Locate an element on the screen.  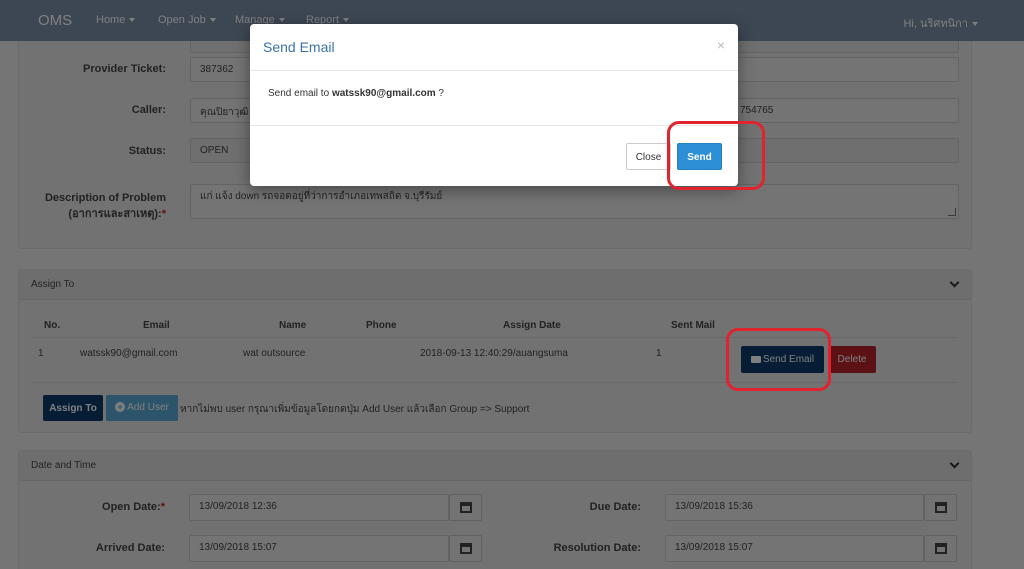
modal-body-suffix: ? is located at coordinates (439, 93).